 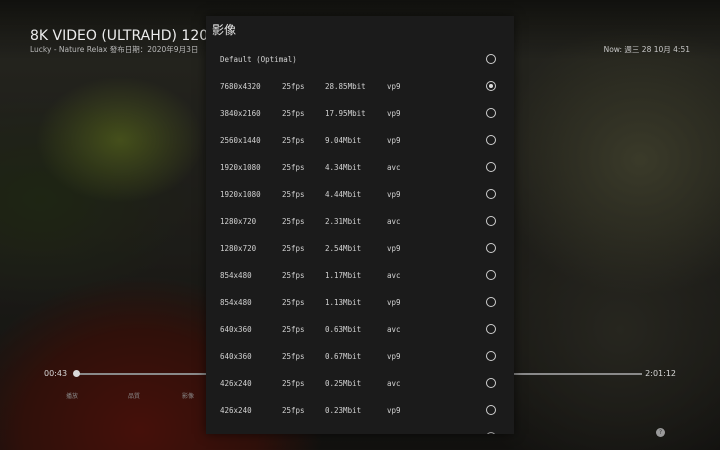 What do you see at coordinates (56, 373) in the screenshot?
I see `time-current: 00:43` at bounding box center [56, 373].